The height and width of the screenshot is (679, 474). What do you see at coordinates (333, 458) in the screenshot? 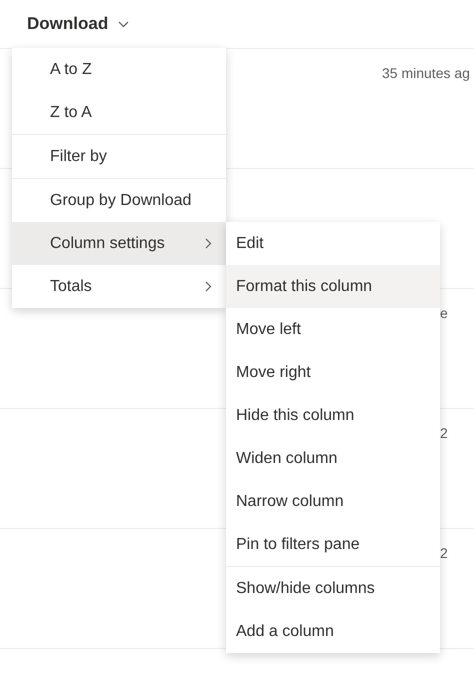
I see `menu-item: Widen column` at bounding box center [333, 458].